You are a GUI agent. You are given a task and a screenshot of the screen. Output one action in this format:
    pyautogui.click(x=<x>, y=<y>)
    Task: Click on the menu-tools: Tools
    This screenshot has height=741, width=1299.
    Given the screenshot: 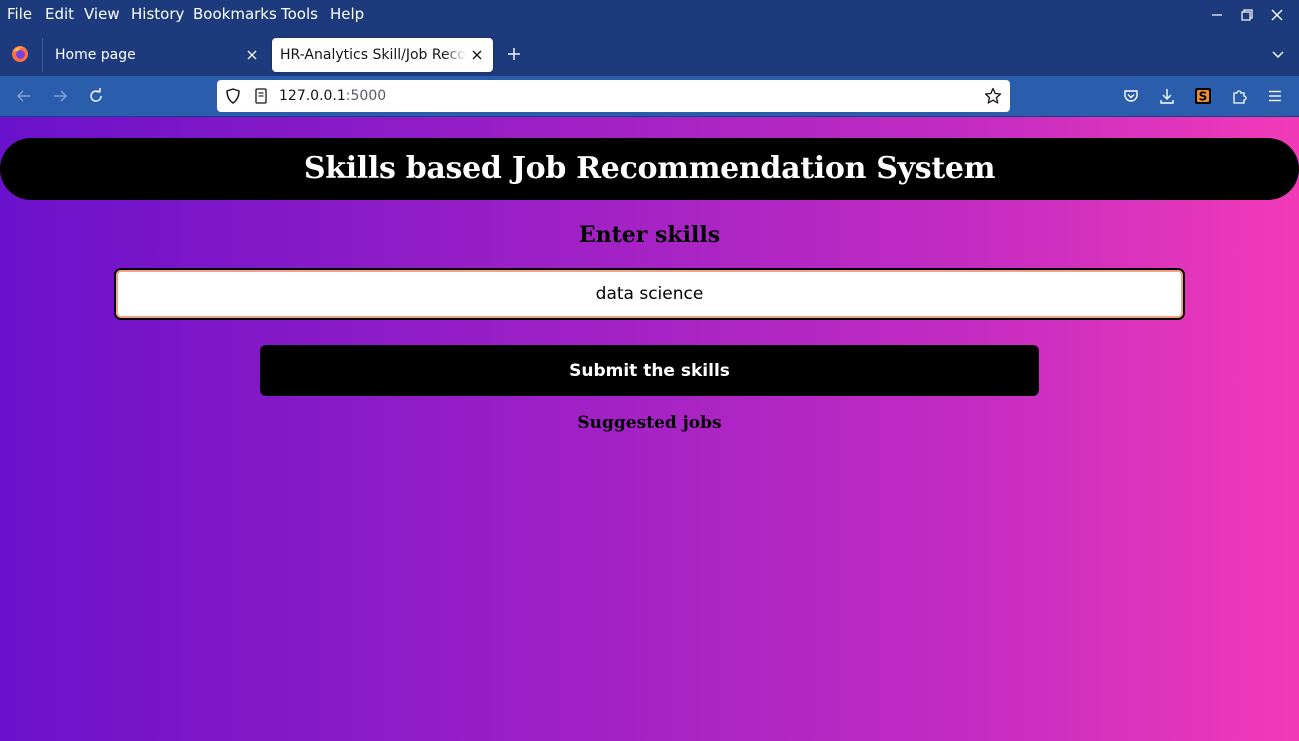 What is the action you would take?
    pyautogui.click(x=299, y=14)
    